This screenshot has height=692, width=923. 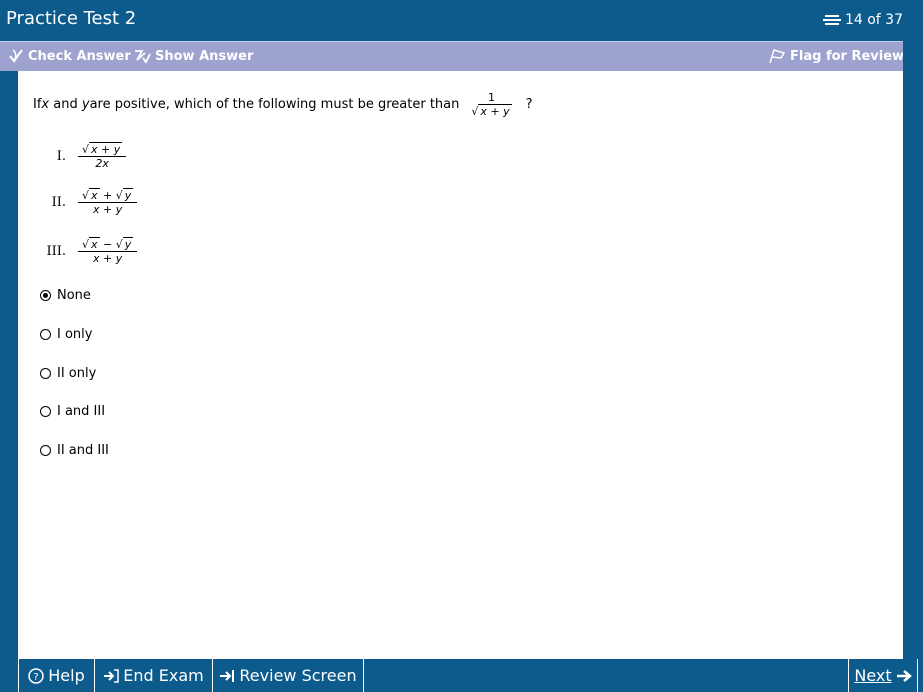 I want to click on answer-option-i-only: I only, so click(x=66, y=334).